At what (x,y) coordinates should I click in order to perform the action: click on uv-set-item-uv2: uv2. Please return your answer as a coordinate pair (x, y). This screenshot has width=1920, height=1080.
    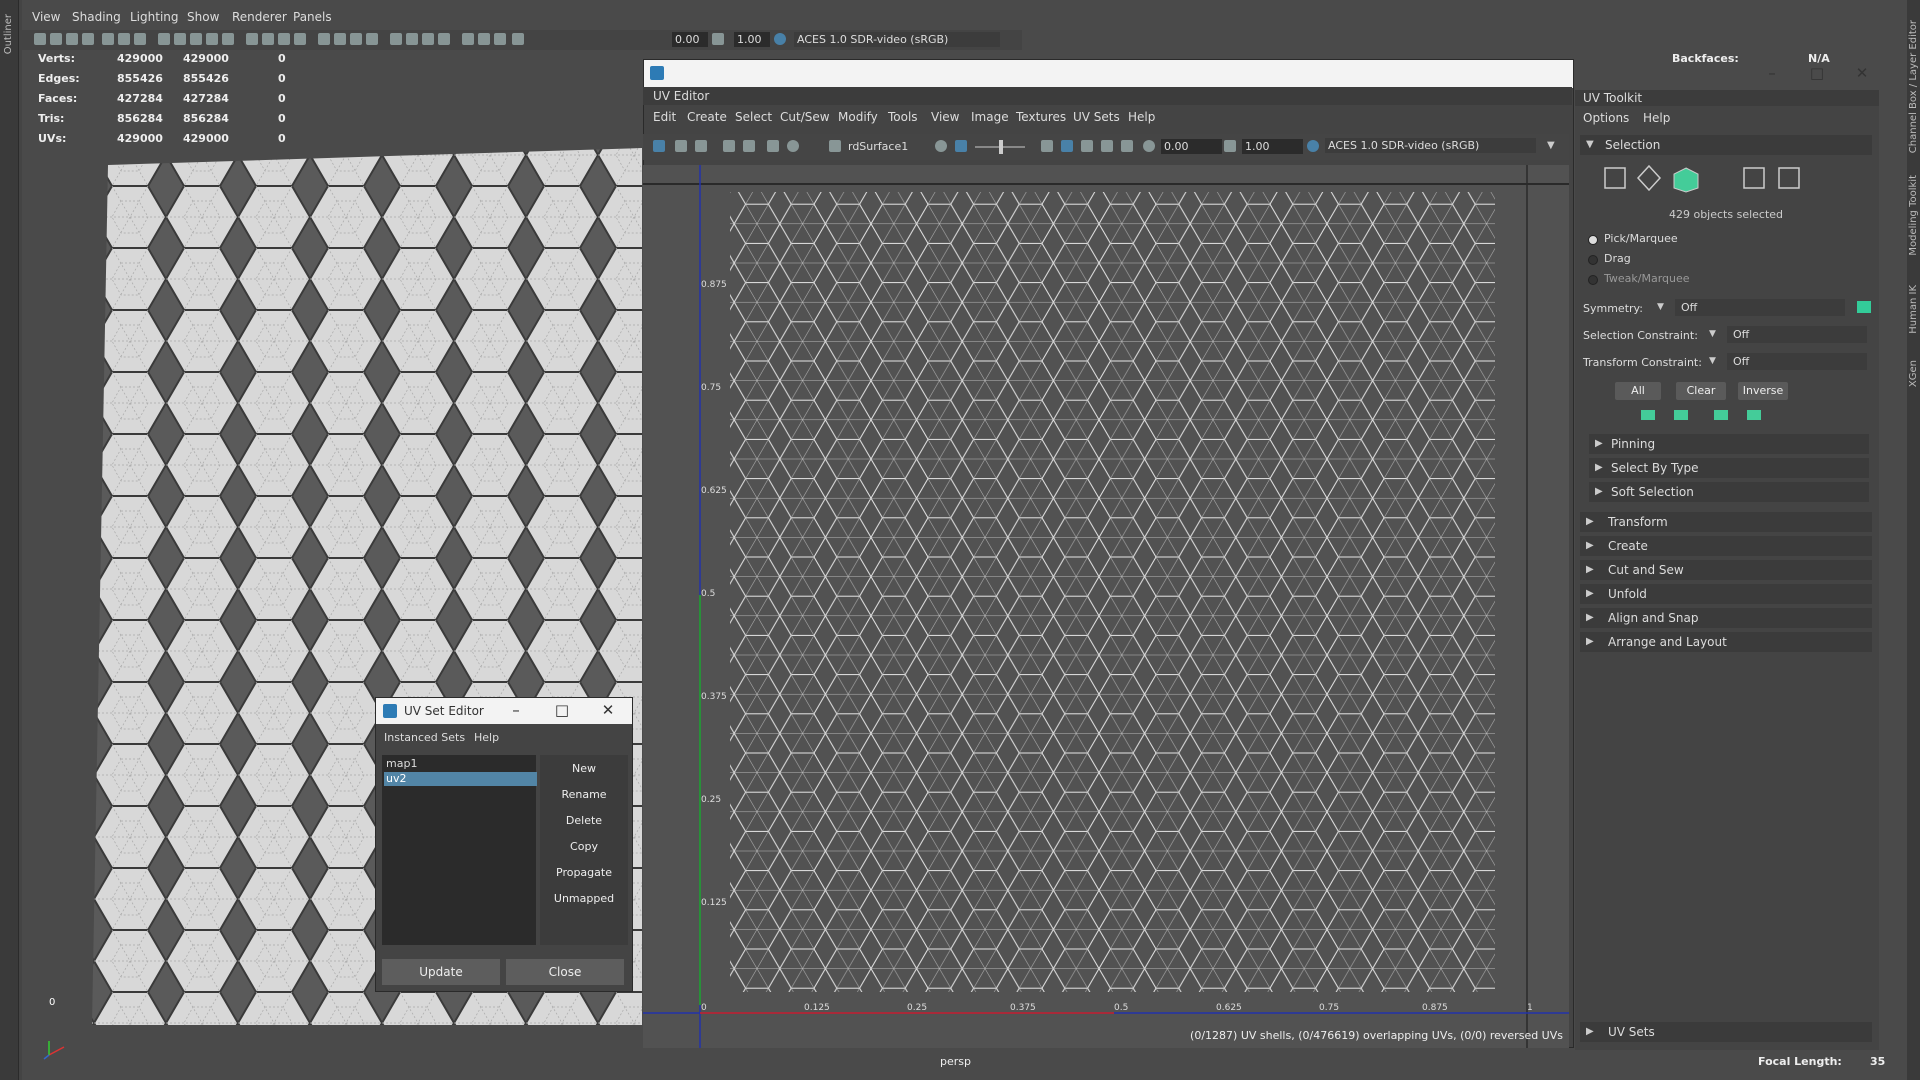
    Looking at the image, I should click on (460, 779).